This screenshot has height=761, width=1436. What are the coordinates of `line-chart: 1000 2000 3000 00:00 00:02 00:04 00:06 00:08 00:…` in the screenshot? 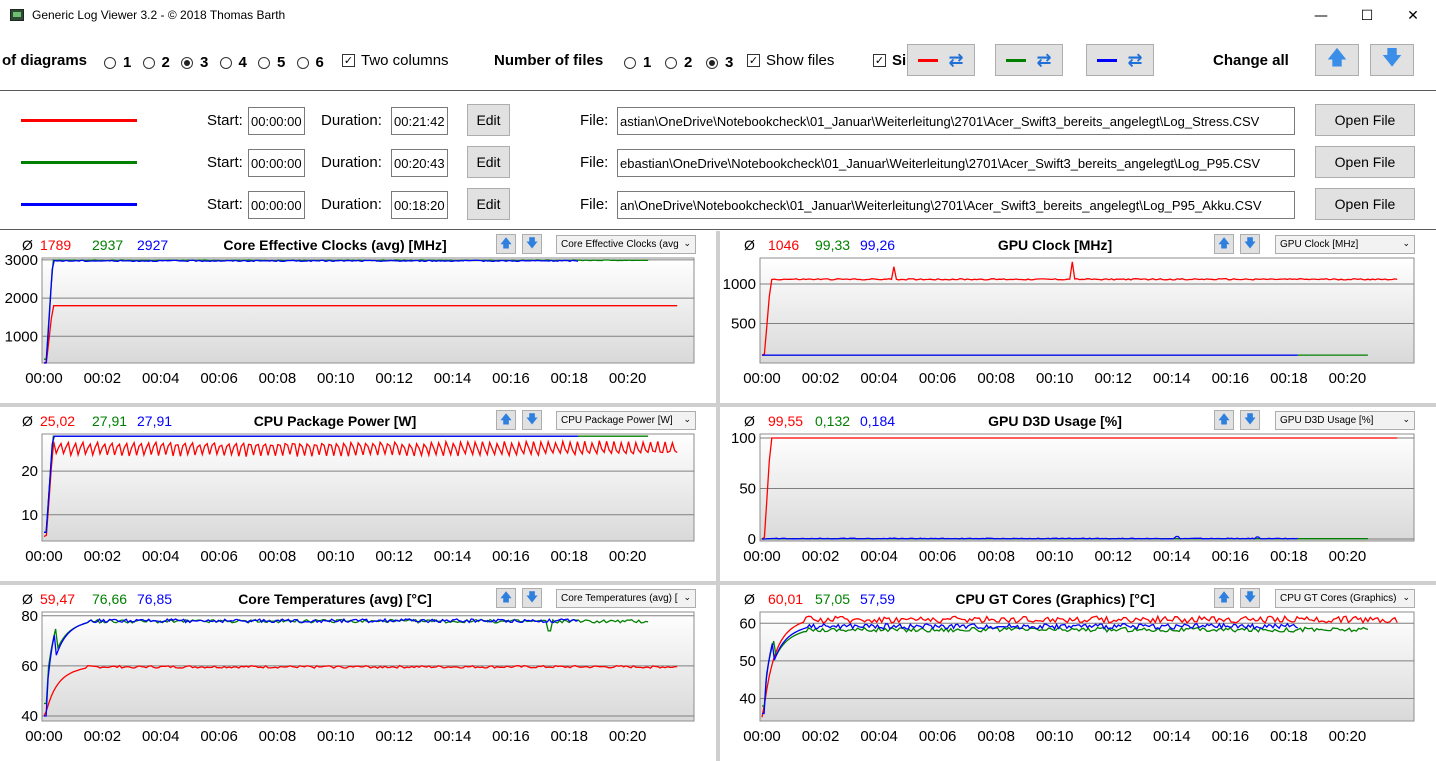 It's located at (350, 319).